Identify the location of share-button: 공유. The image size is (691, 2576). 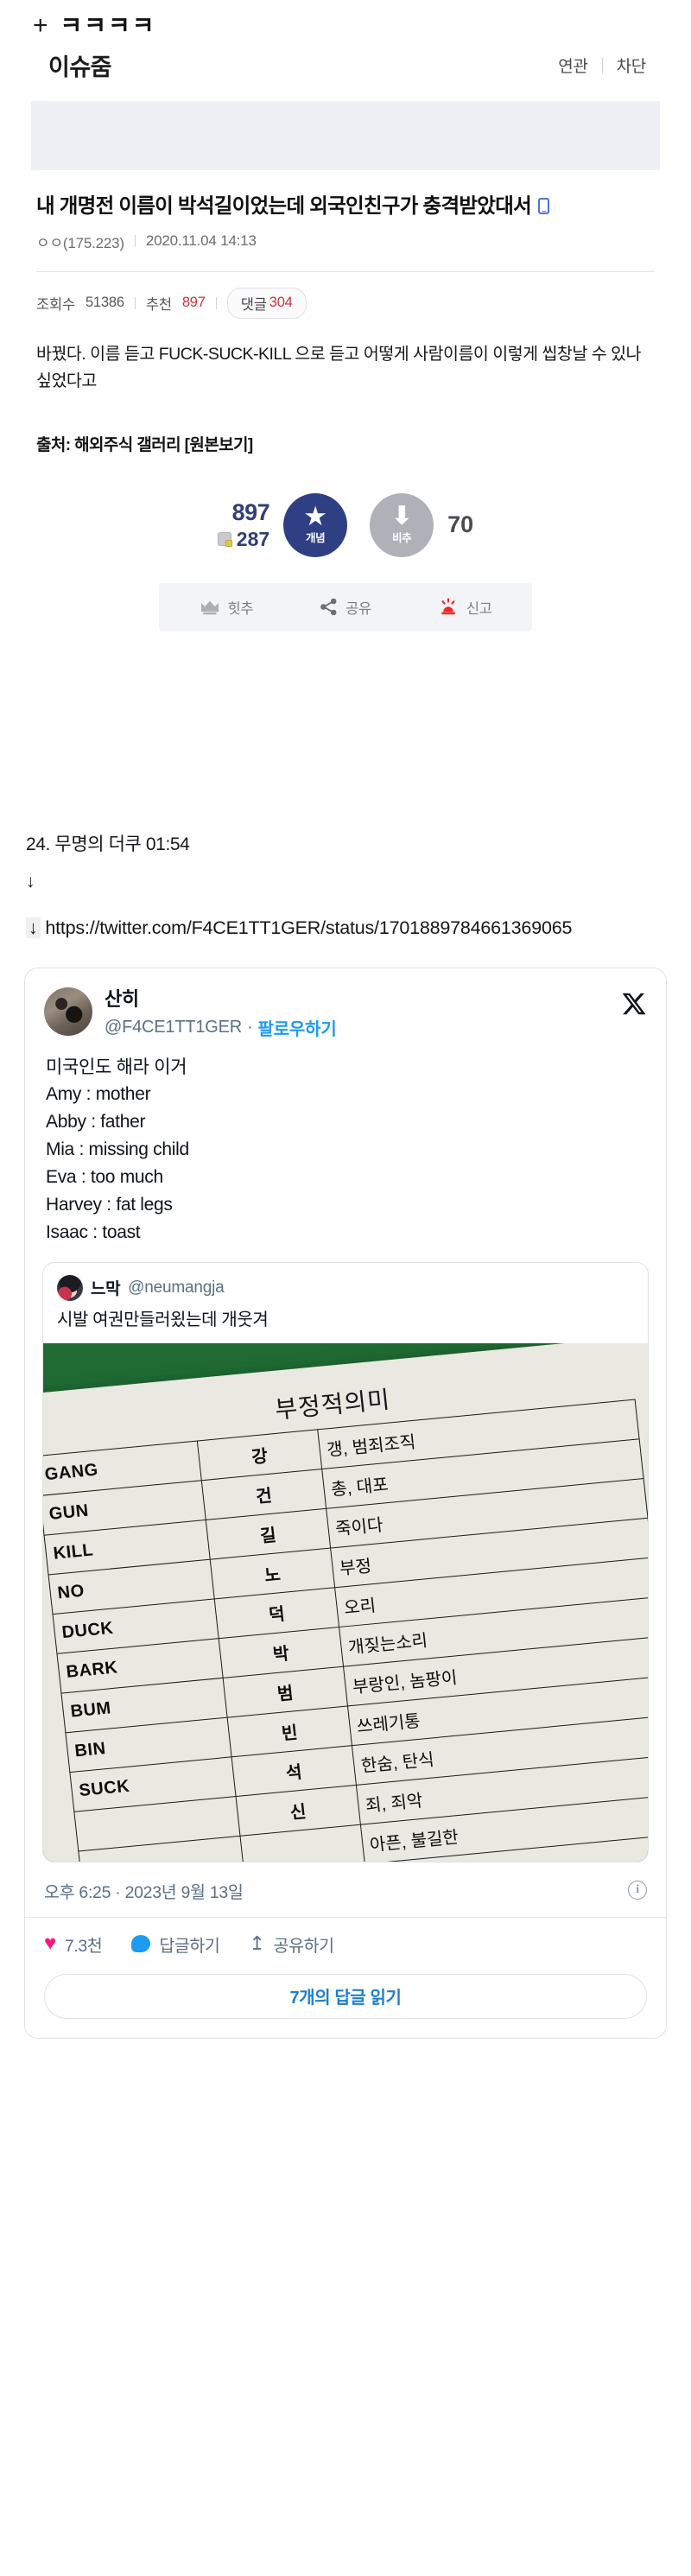
(345, 607).